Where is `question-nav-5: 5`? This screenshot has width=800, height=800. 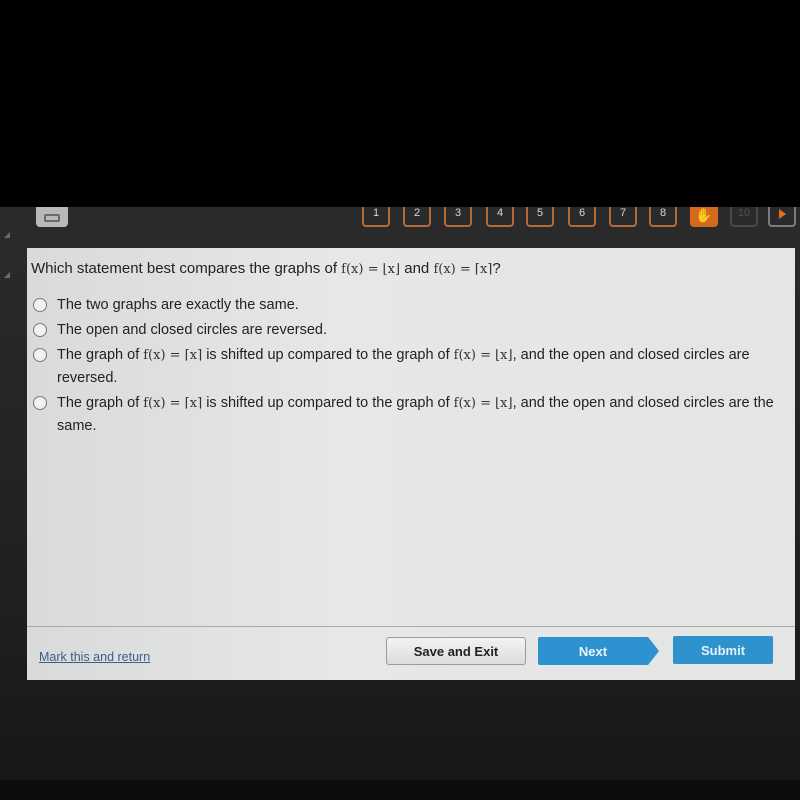
question-nav-5: 5 is located at coordinates (540, 217).